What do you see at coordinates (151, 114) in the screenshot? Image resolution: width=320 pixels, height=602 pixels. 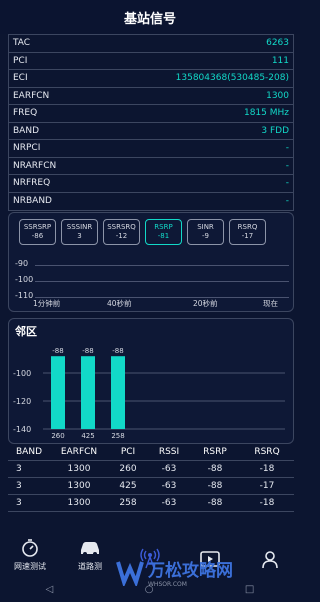 I see `info-row-freq: FREQ 1815 MHz` at bounding box center [151, 114].